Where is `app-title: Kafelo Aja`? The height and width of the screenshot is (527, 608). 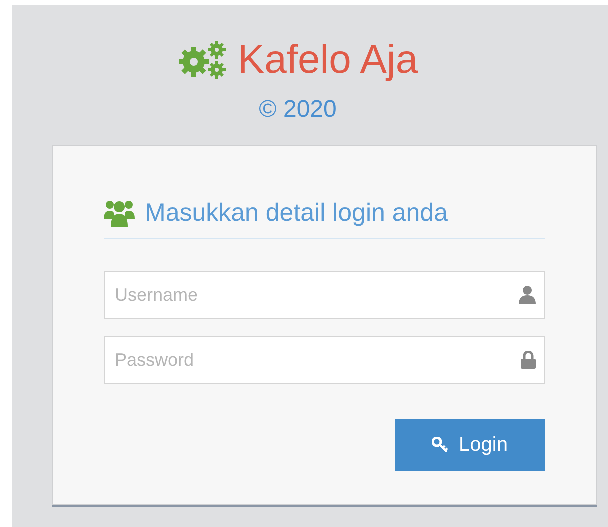 app-title: Kafelo Aja is located at coordinates (328, 60).